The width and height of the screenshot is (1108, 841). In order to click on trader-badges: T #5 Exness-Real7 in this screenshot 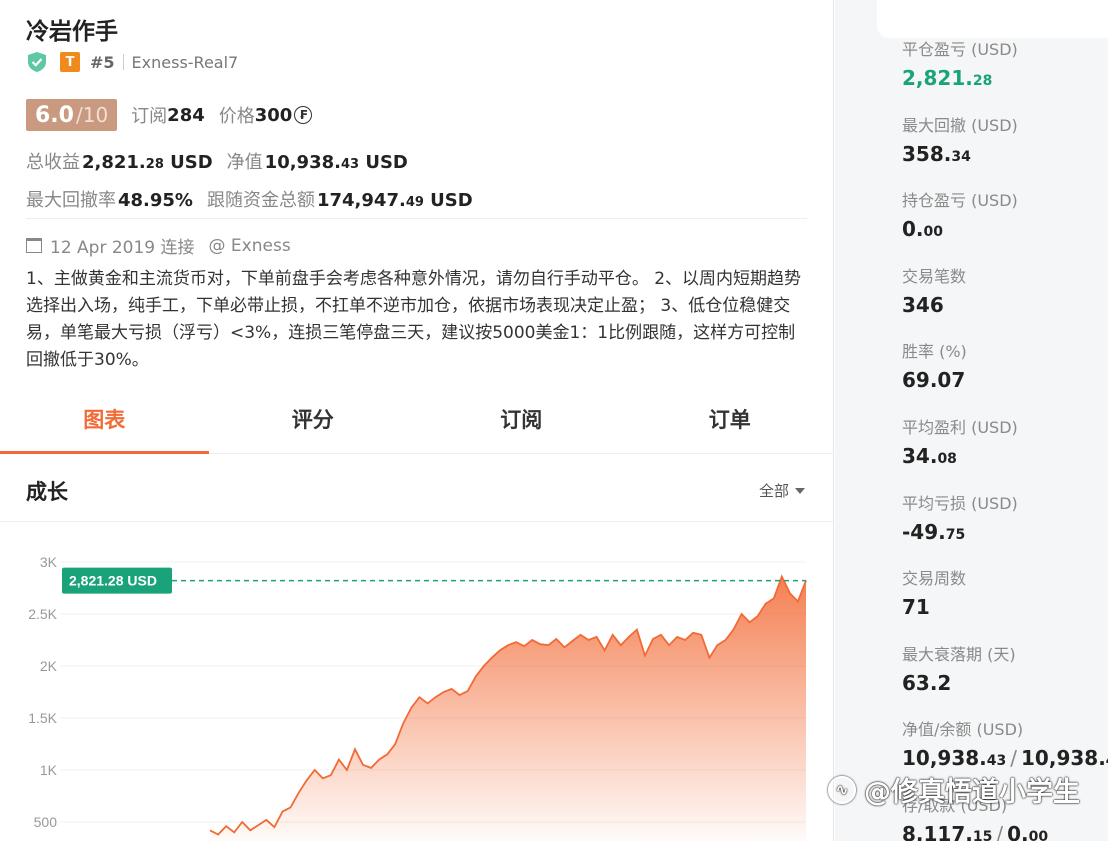, I will do `click(132, 62)`.